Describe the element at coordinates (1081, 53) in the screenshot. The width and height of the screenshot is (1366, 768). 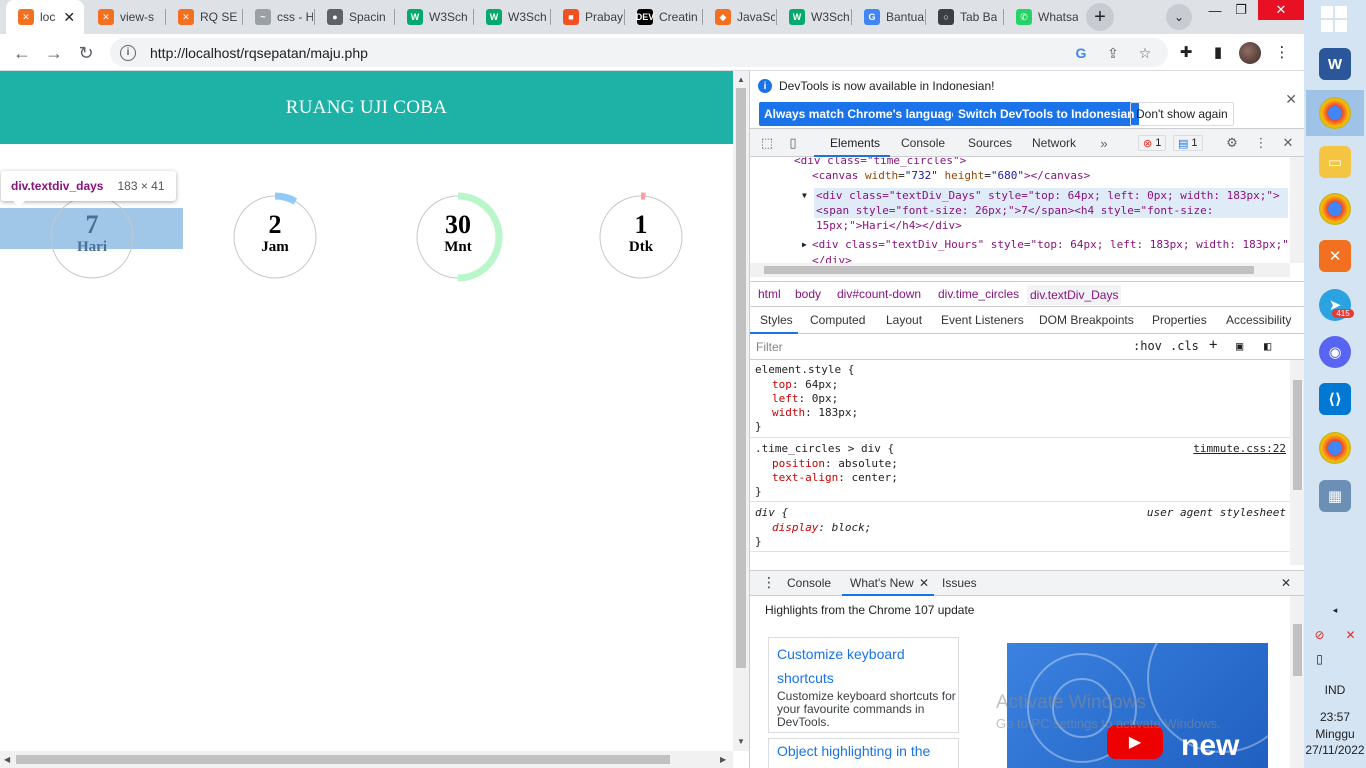
I see `google-icon: G` at that location.